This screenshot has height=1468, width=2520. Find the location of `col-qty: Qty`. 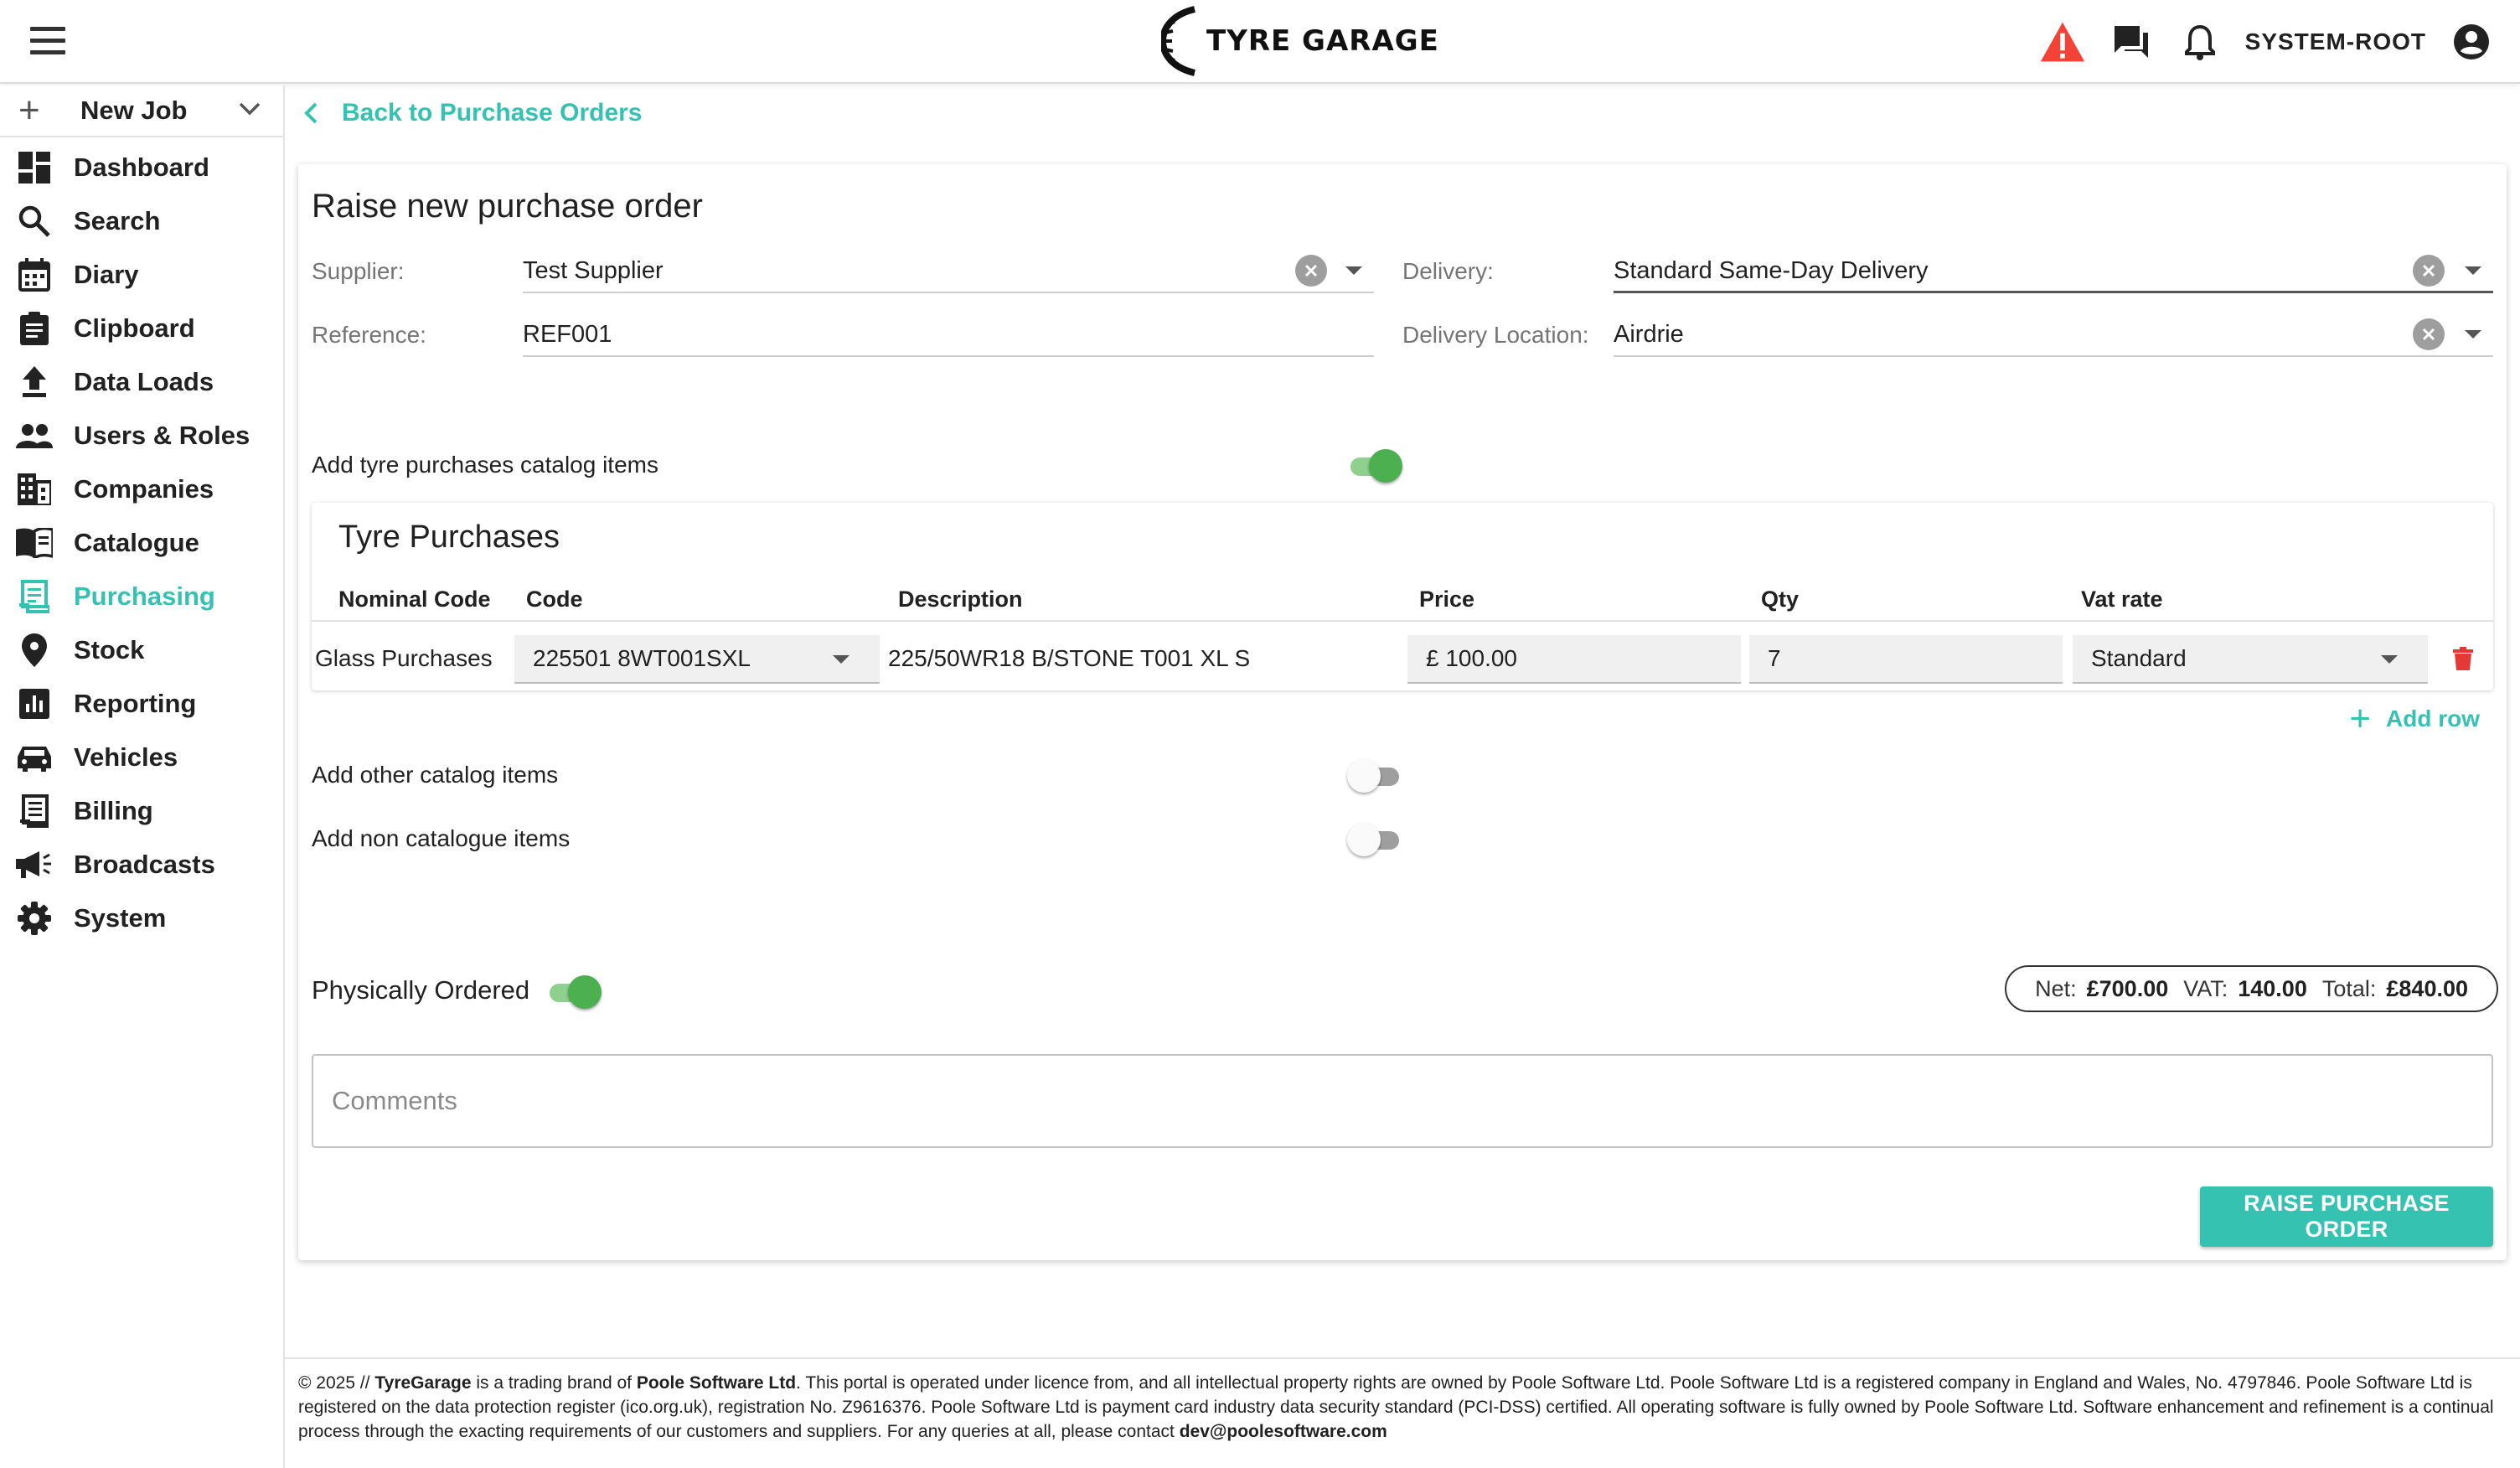

col-qty: Qty is located at coordinates (1780, 599).